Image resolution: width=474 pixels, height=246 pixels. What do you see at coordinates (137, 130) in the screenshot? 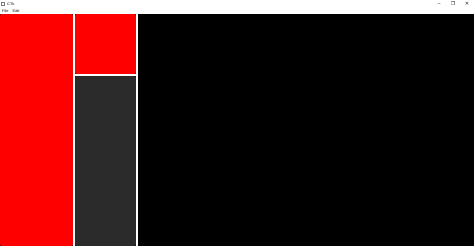
I see `vertical-divider-right` at bounding box center [137, 130].